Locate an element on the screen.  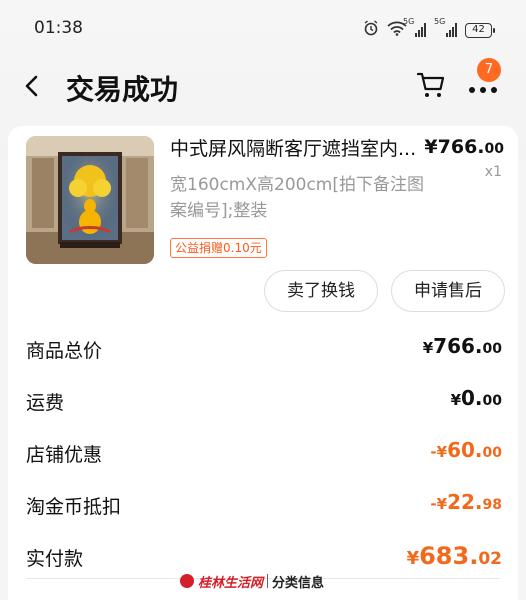
value-integer: 60. is located at coordinates (465, 450).